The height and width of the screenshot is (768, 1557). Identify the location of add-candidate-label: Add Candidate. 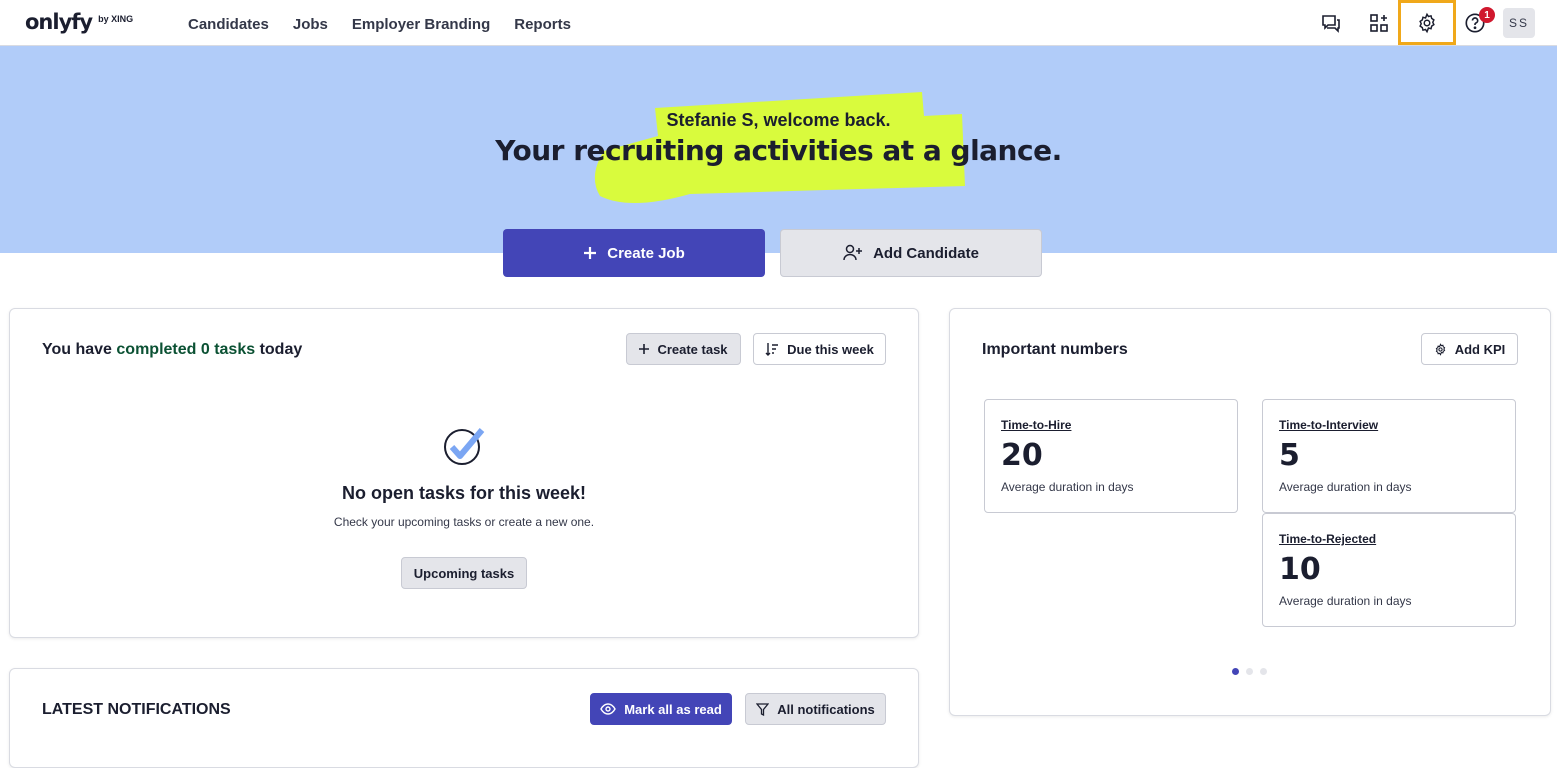
(926, 253).